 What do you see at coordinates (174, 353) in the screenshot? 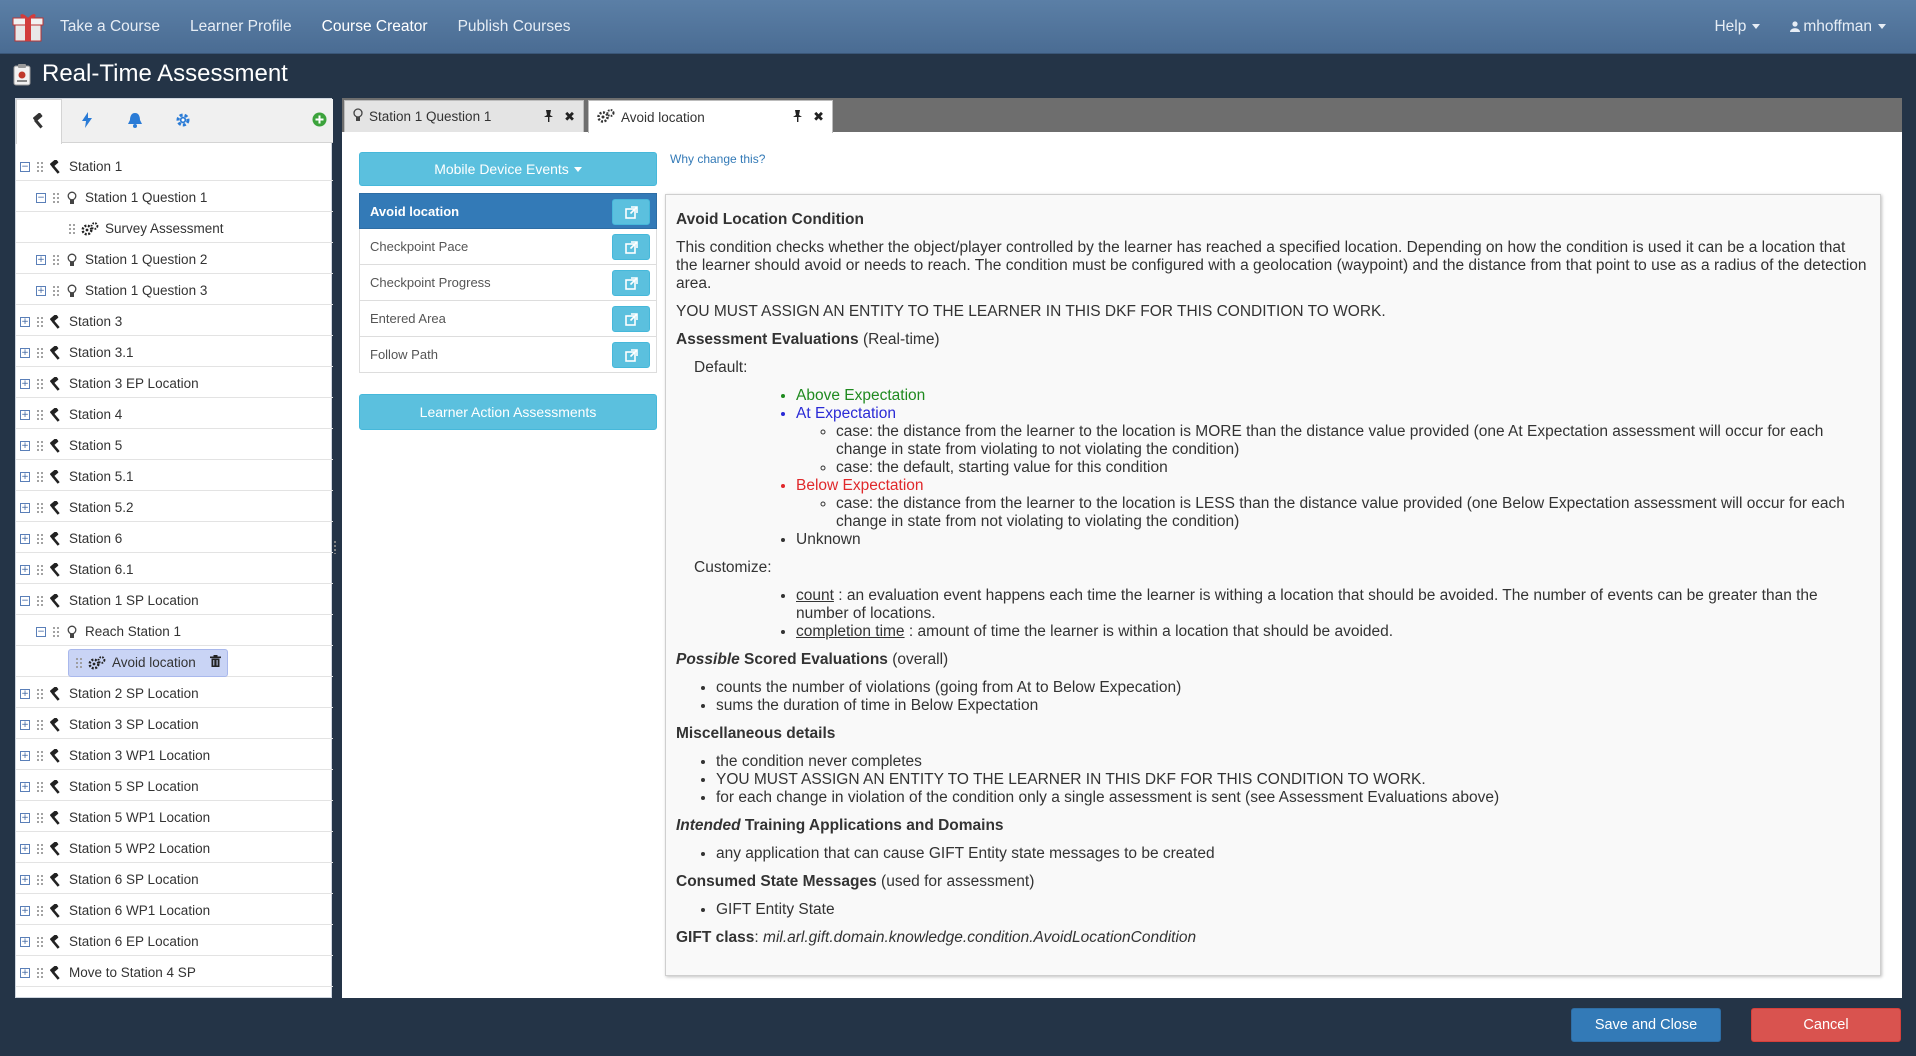
I see `tree-row: + Station 3.1` at bounding box center [174, 353].